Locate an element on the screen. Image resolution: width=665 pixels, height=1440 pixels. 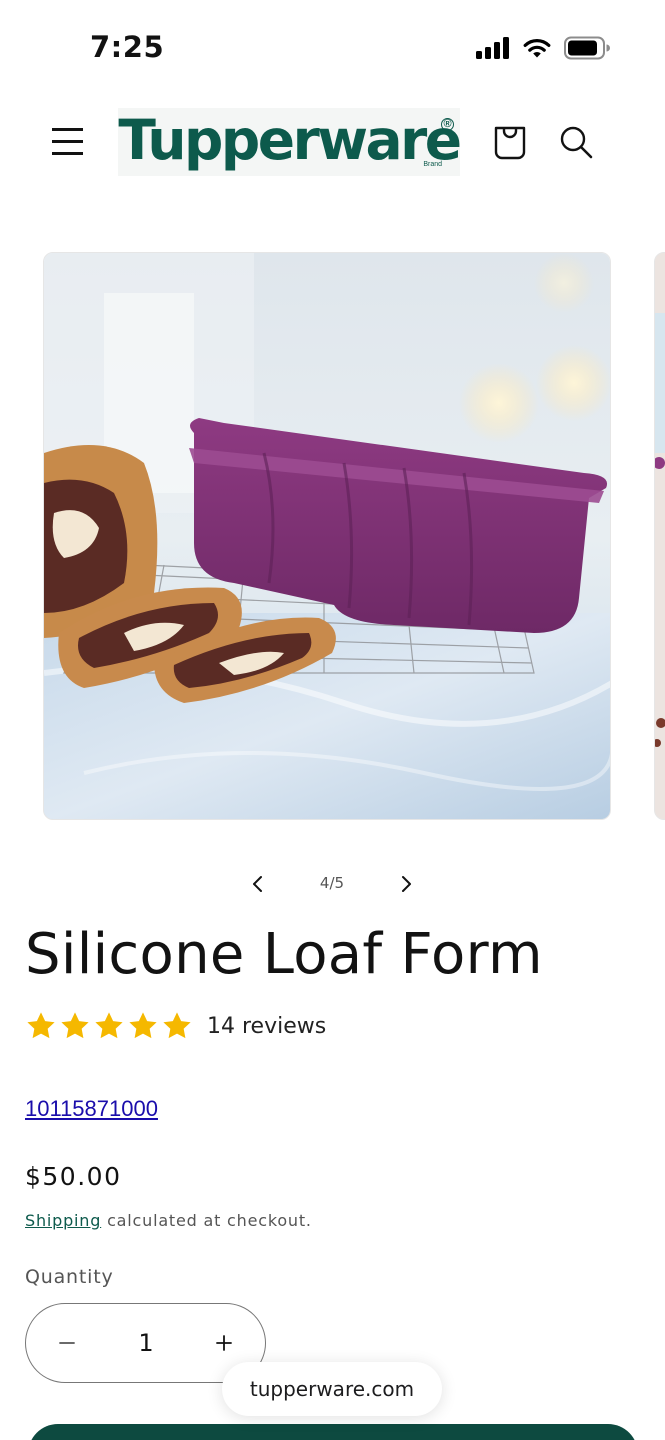
search-icon is located at coordinates (576, 142).